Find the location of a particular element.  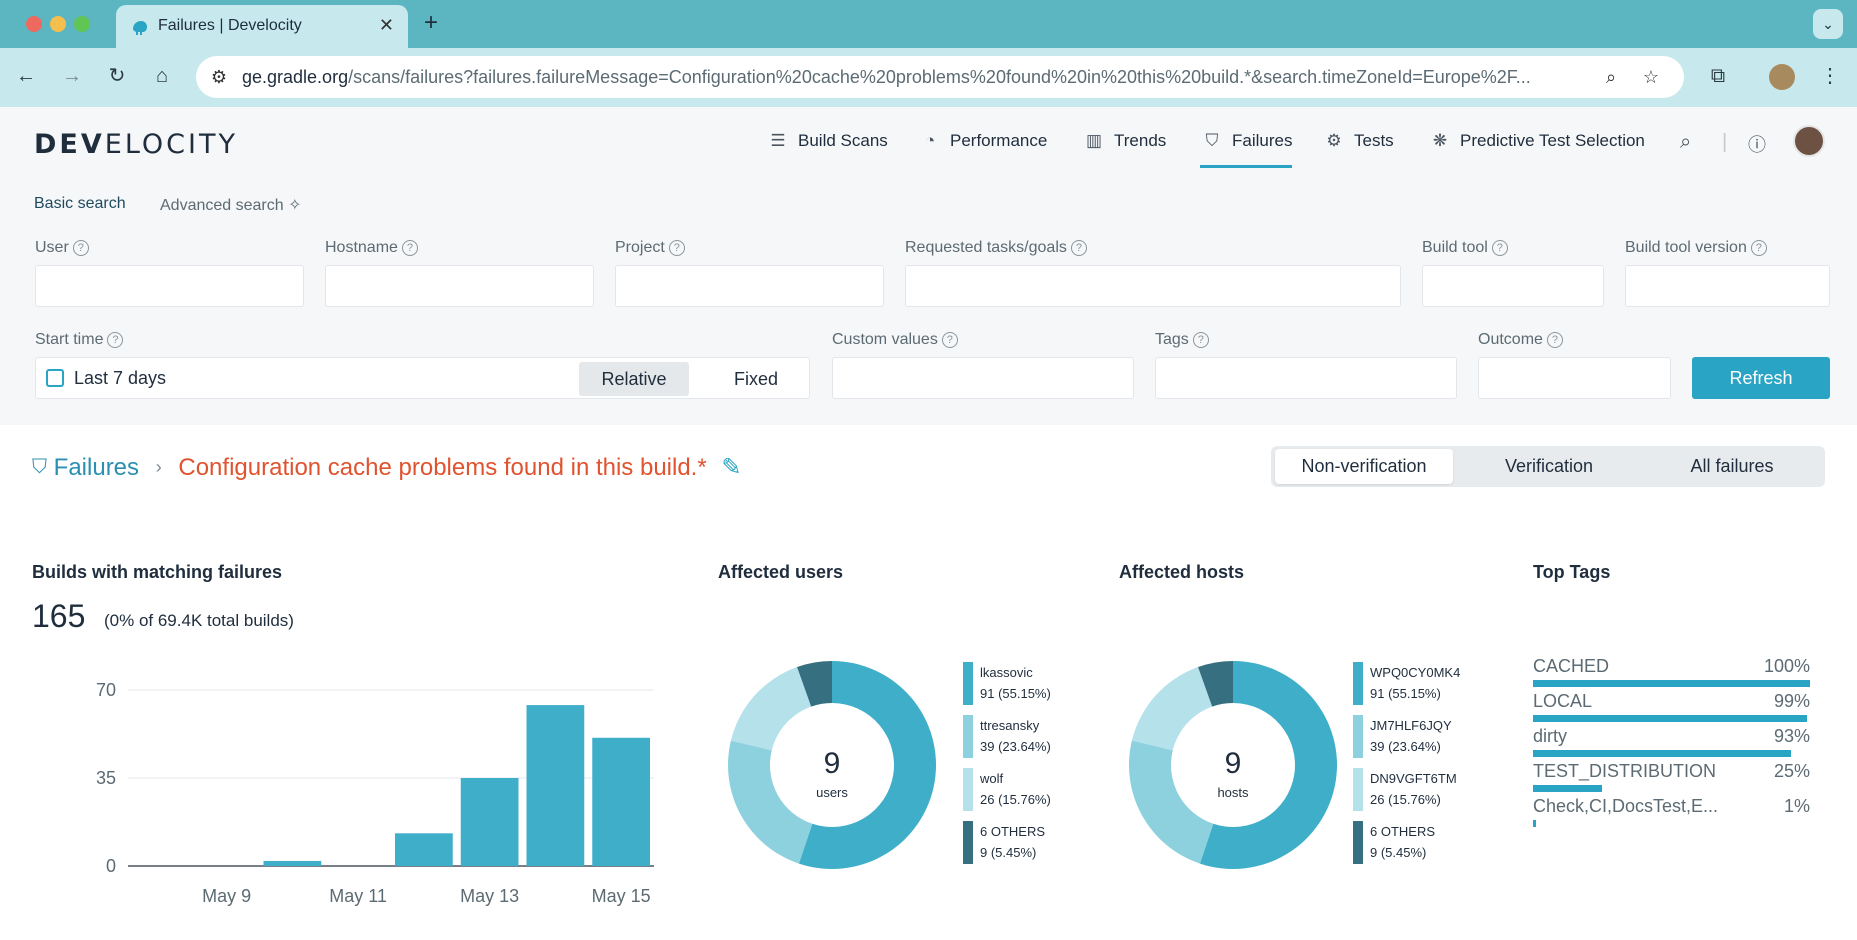

extensions-icon: ⧉ is located at coordinates (1718, 76).